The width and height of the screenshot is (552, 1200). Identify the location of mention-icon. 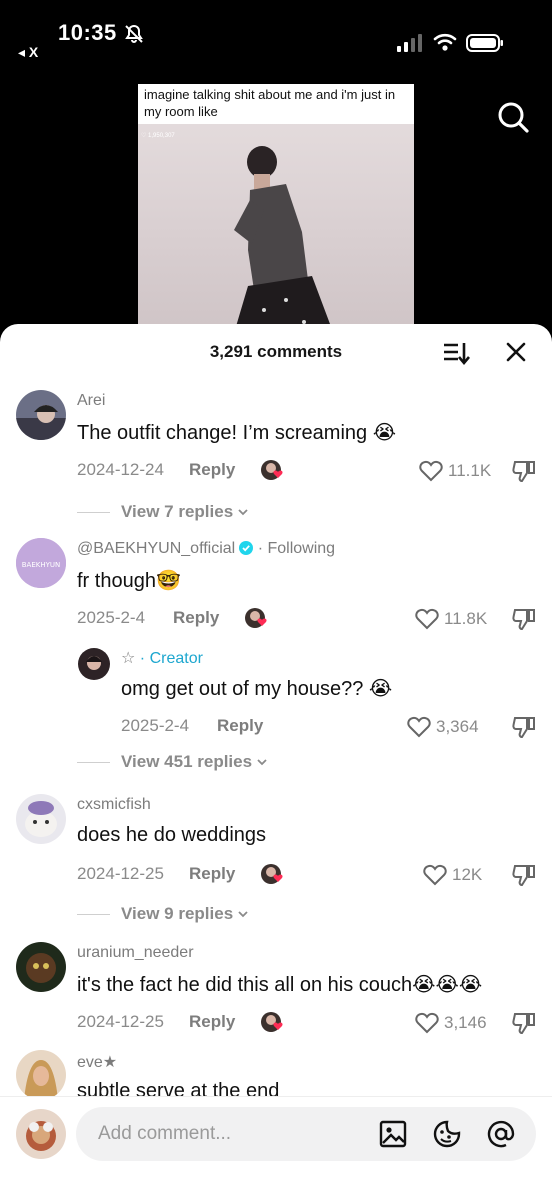
(501, 1134).